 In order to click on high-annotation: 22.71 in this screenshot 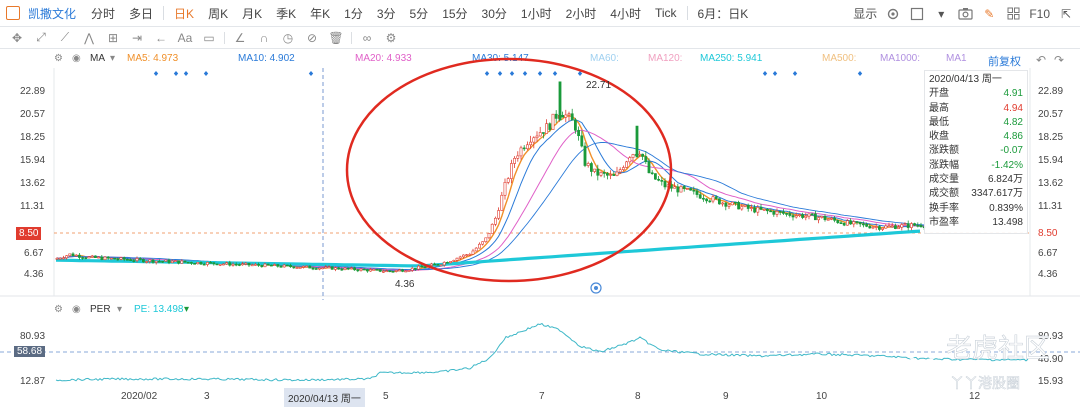, I will do `click(598, 85)`.